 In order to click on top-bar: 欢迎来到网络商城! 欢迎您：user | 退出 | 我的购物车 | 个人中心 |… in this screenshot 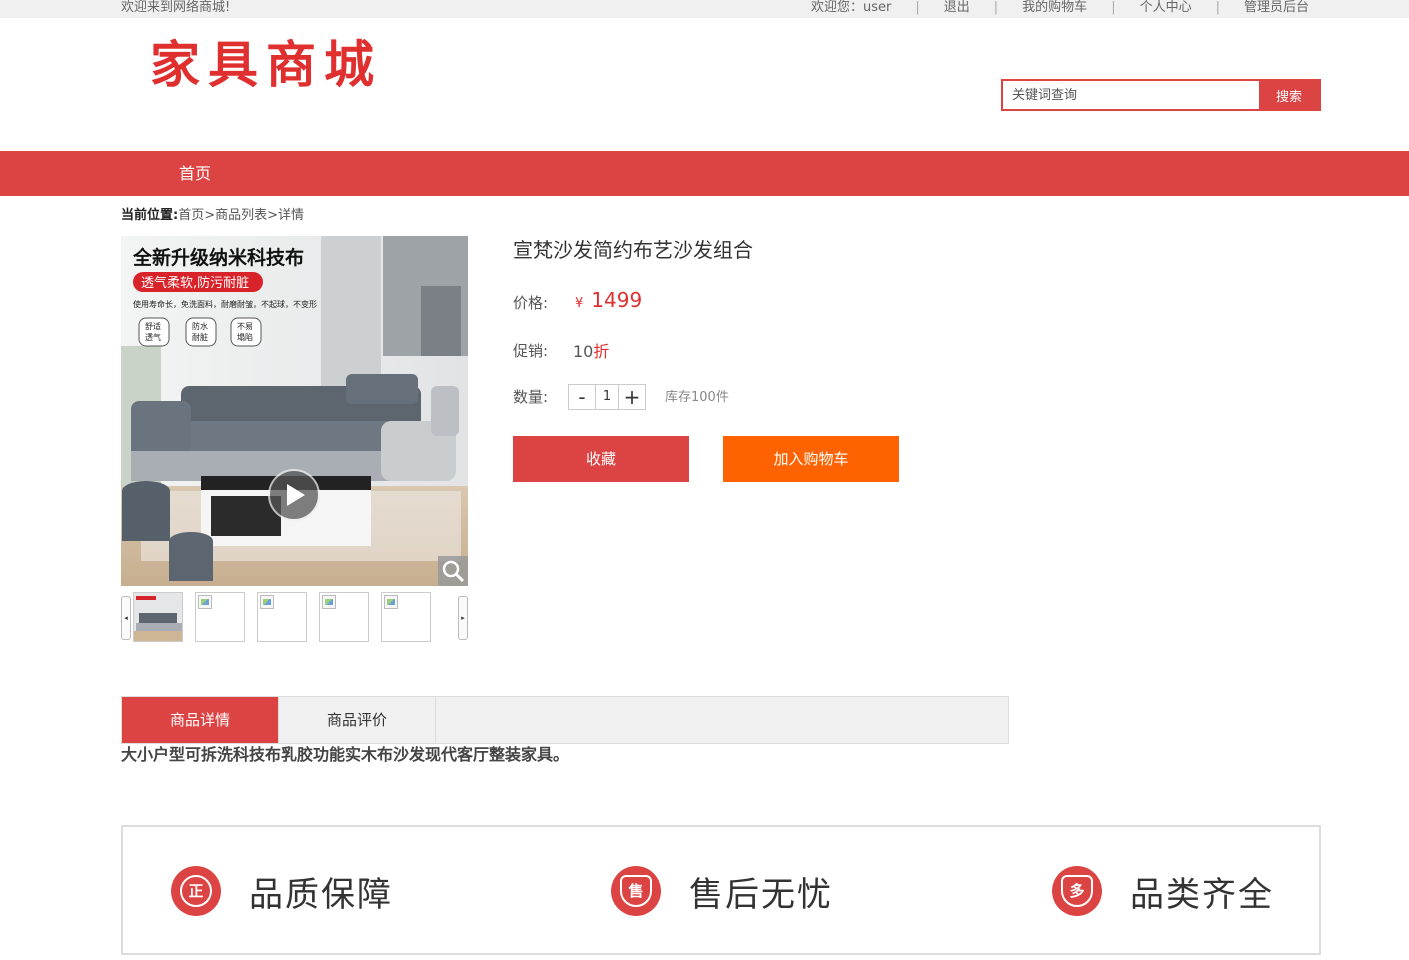, I will do `click(704, 9)`.